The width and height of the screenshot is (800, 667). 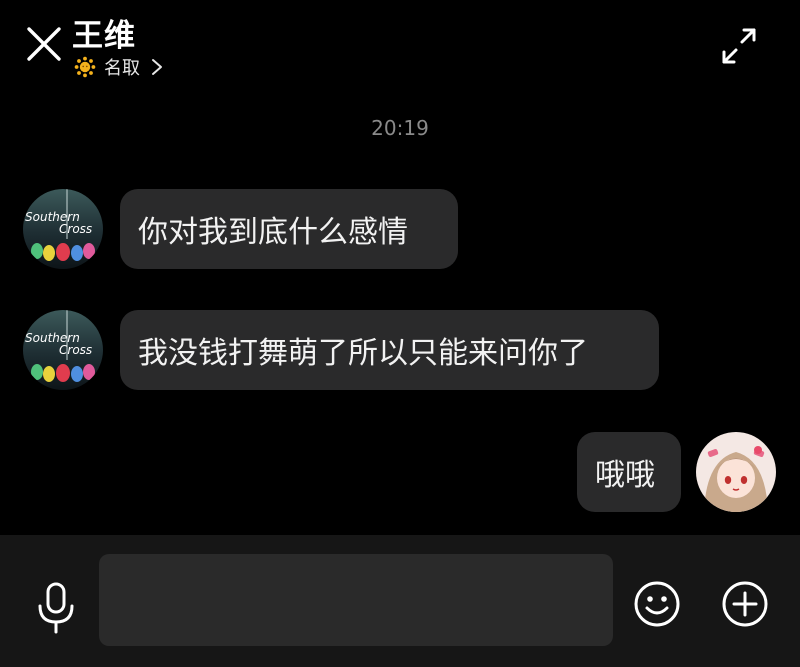 I want to click on contact-status-link: 名取, so click(x=119, y=67).